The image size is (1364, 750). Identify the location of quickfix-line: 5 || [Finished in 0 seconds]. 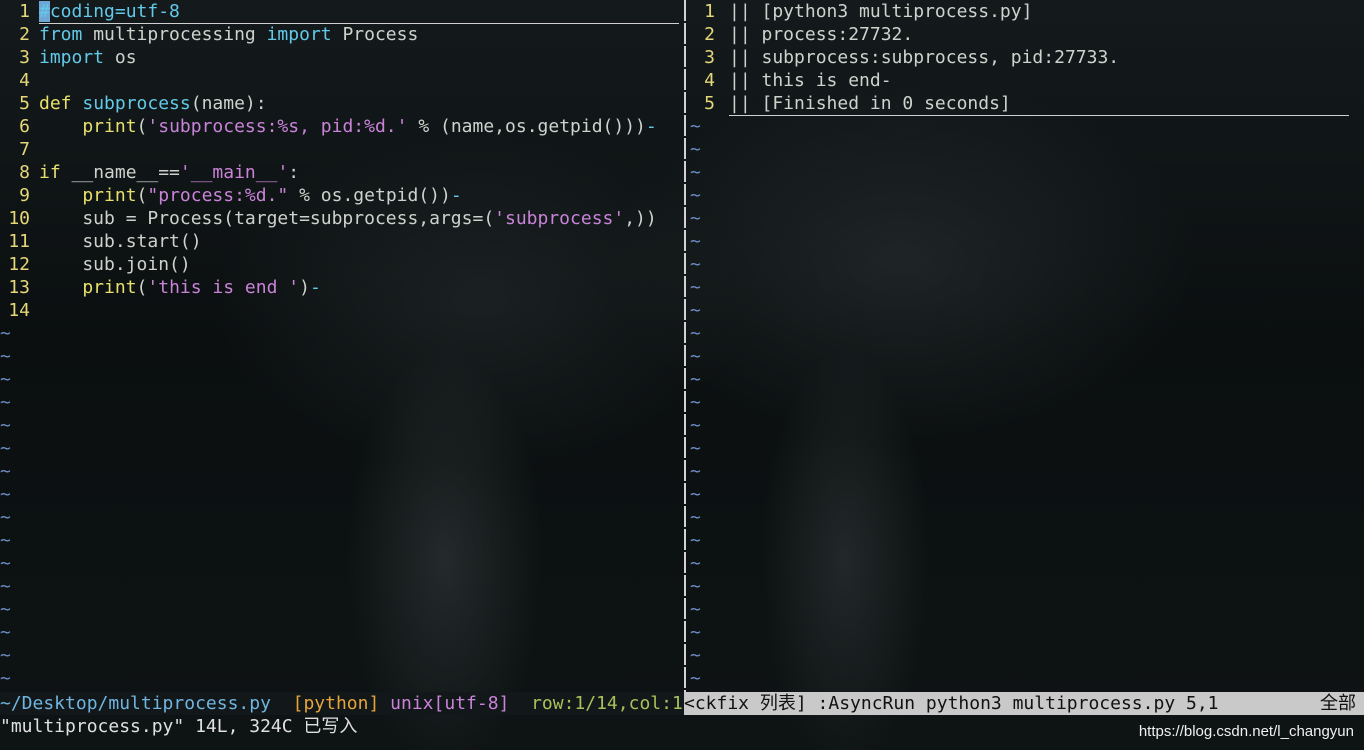
(1027, 104).